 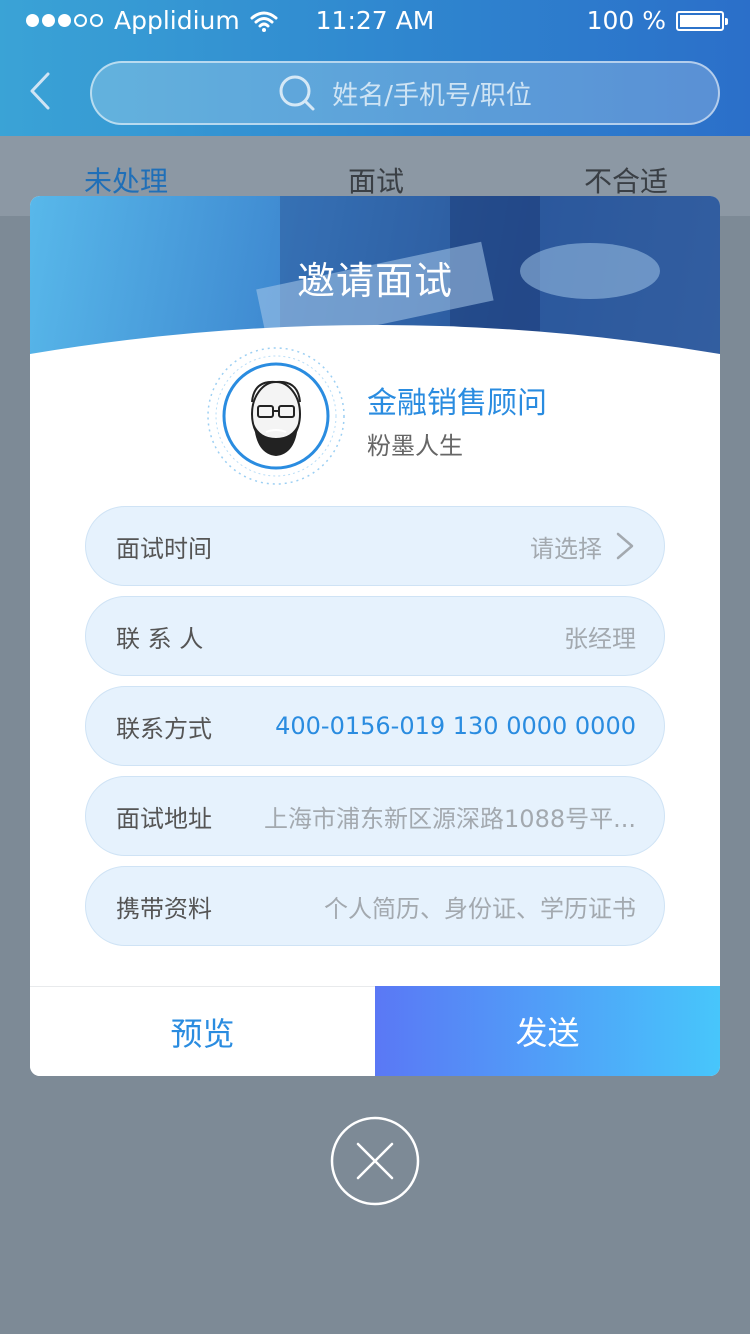 I want to click on battery-status: 100 %, so click(x=657, y=20).